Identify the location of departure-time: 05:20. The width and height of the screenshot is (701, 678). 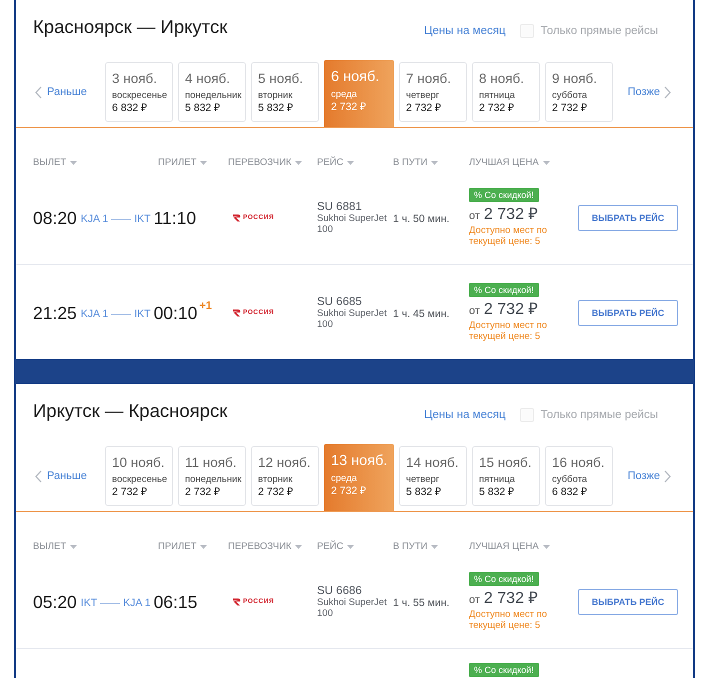
(55, 601).